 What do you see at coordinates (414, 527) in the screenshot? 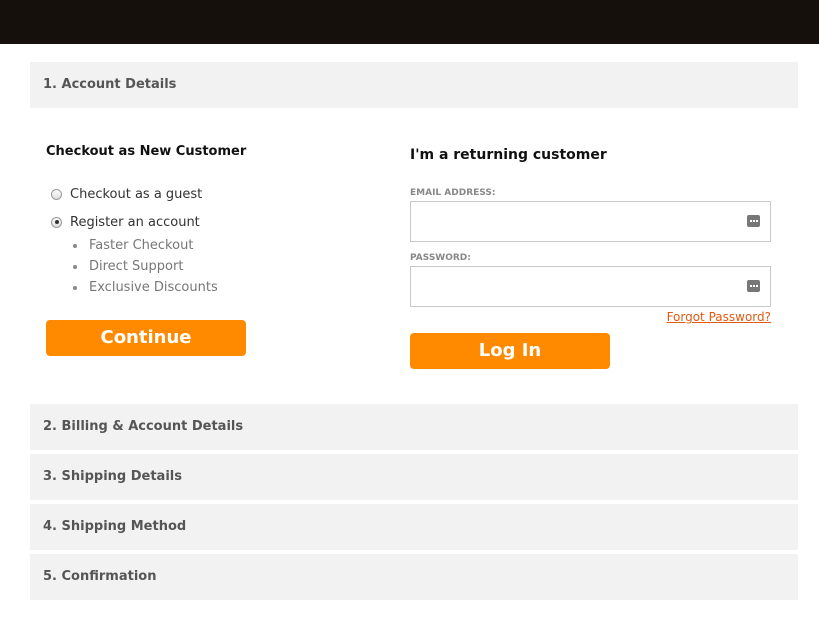
I see `section-shipping-method: 4. Shipping Method` at bounding box center [414, 527].